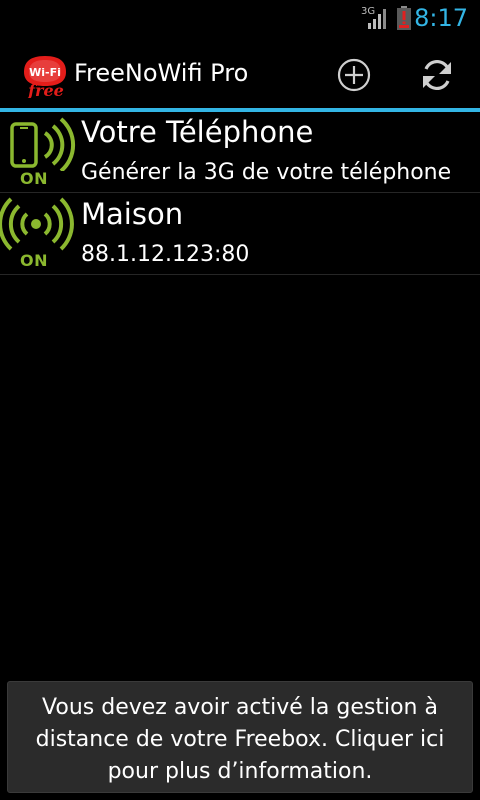 The width and height of the screenshot is (480, 800). What do you see at coordinates (45, 72) in the screenshot?
I see `svg-text: Wi-Fi` at bounding box center [45, 72].